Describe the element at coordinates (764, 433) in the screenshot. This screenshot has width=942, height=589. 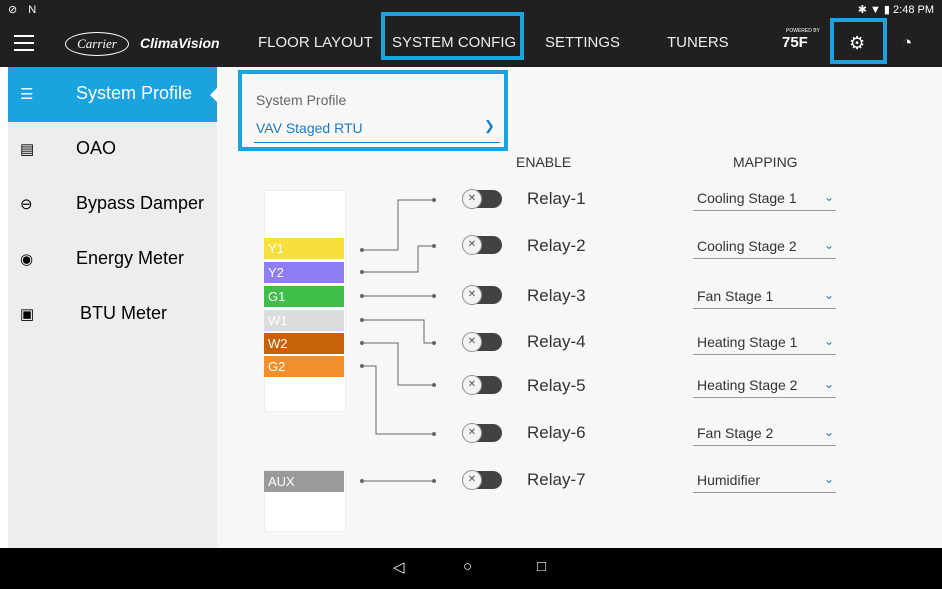
I see `relay-6-mapping-select: Fan Stage 2 ⌄` at that location.